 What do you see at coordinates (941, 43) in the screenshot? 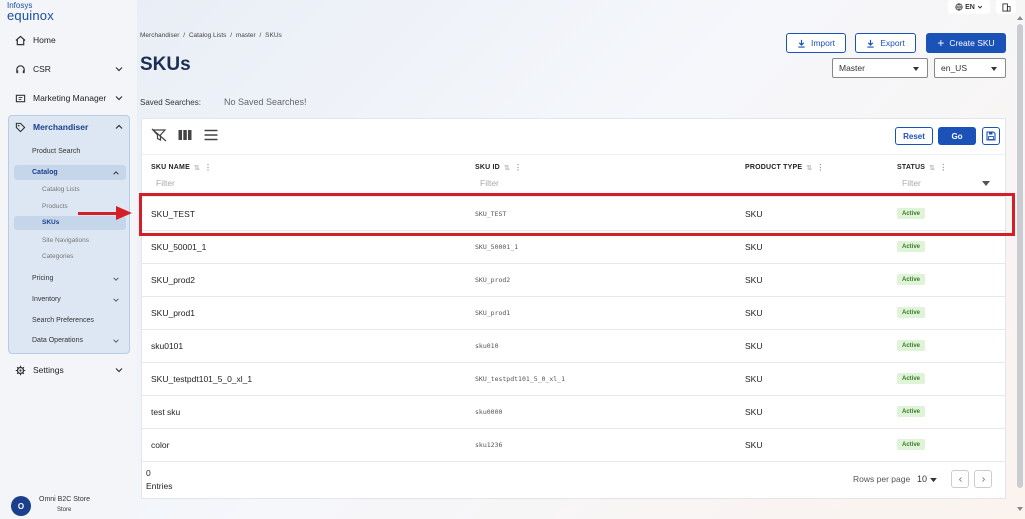
I see `plus-icon: +` at bounding box center [941, 43].